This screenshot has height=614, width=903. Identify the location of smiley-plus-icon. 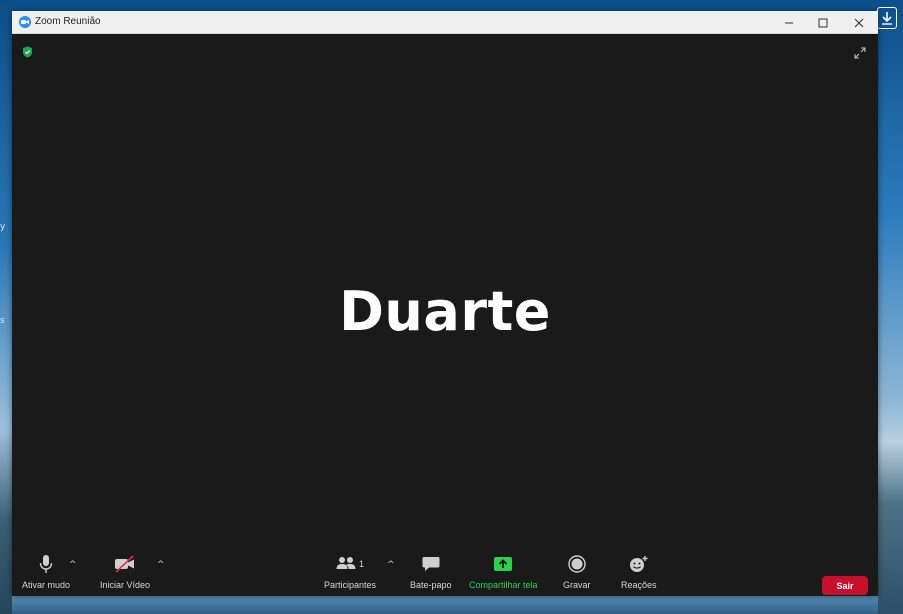
(639, 564).